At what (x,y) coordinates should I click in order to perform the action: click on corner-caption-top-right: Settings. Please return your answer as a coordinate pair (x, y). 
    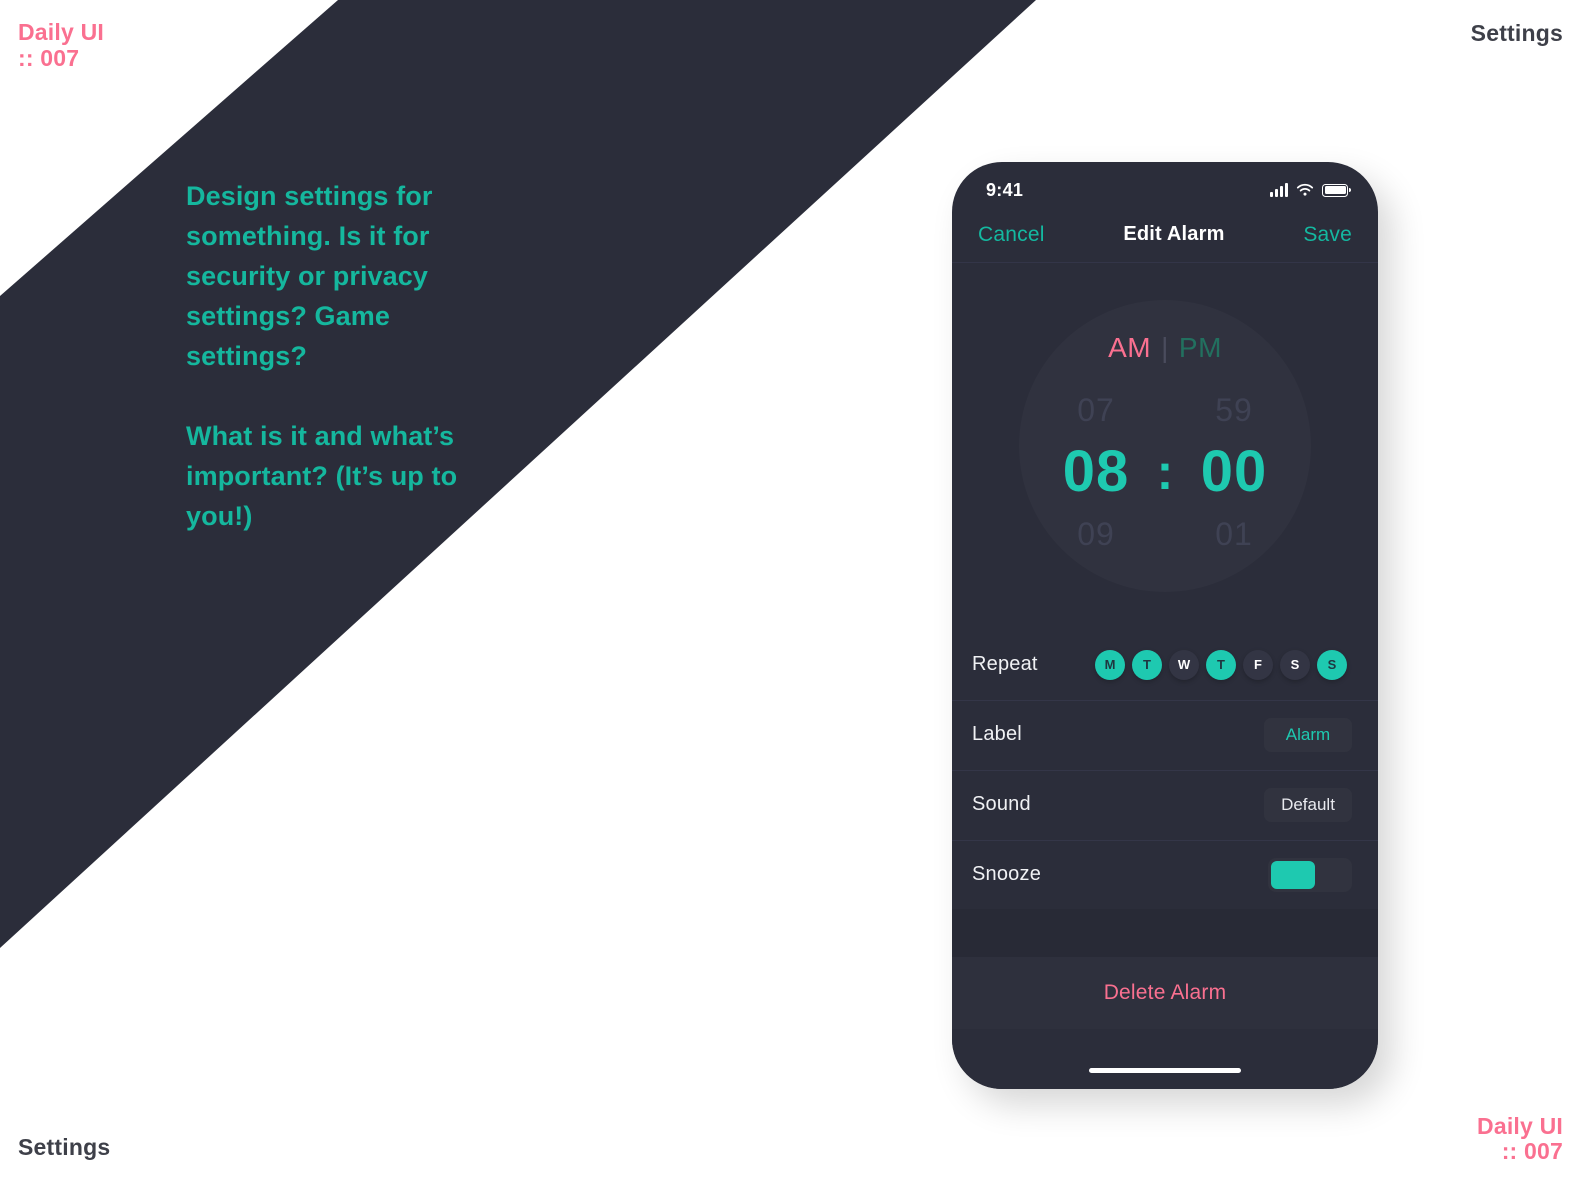
    Looking at the image, I should click on (1516, 33).